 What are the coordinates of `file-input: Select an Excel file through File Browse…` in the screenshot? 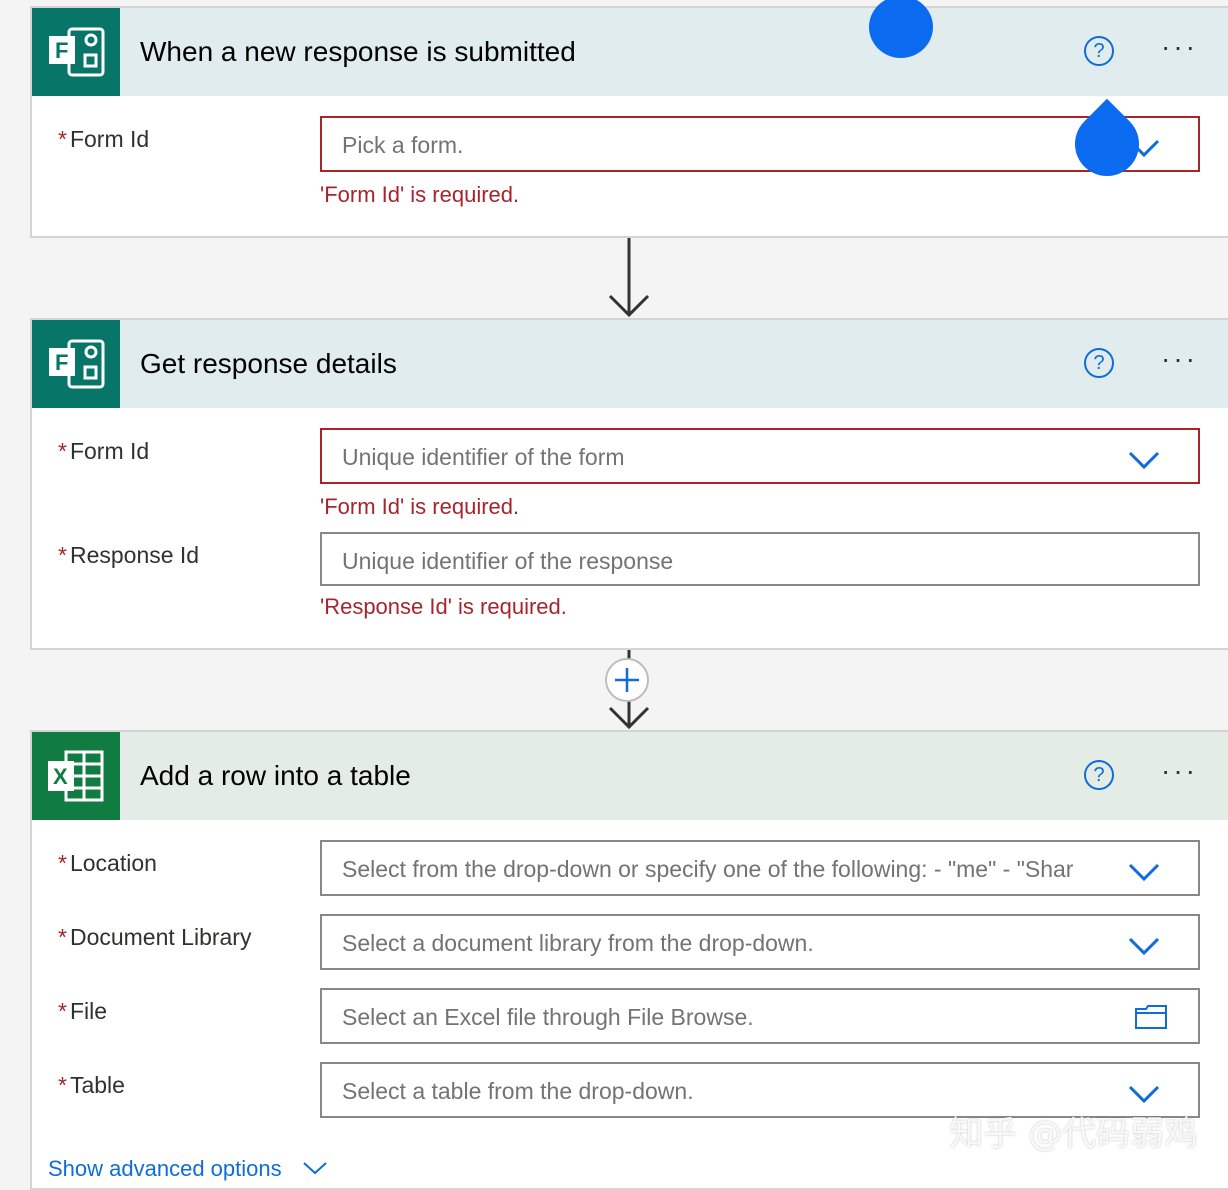 It's located at (760, 1016).